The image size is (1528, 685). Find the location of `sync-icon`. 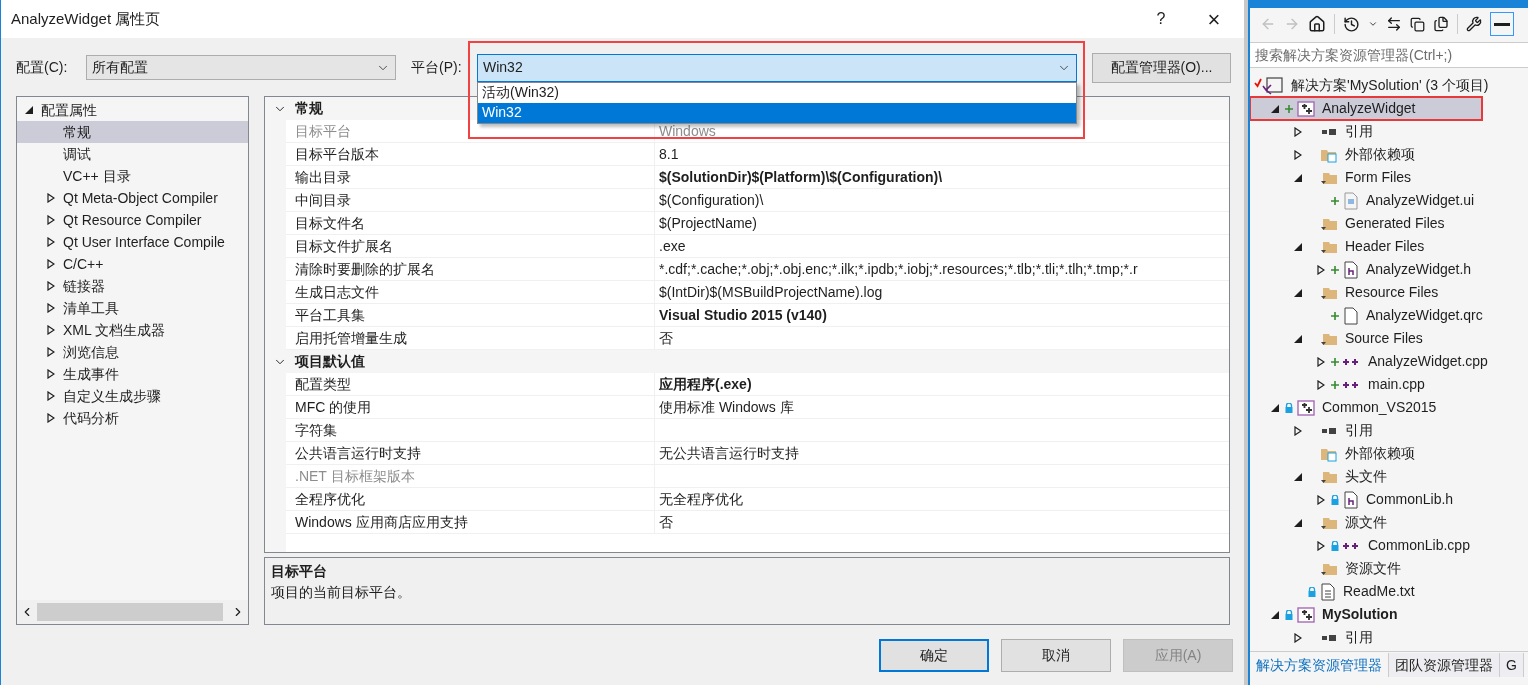

sync-icon is located at coordinates (1394, 24).